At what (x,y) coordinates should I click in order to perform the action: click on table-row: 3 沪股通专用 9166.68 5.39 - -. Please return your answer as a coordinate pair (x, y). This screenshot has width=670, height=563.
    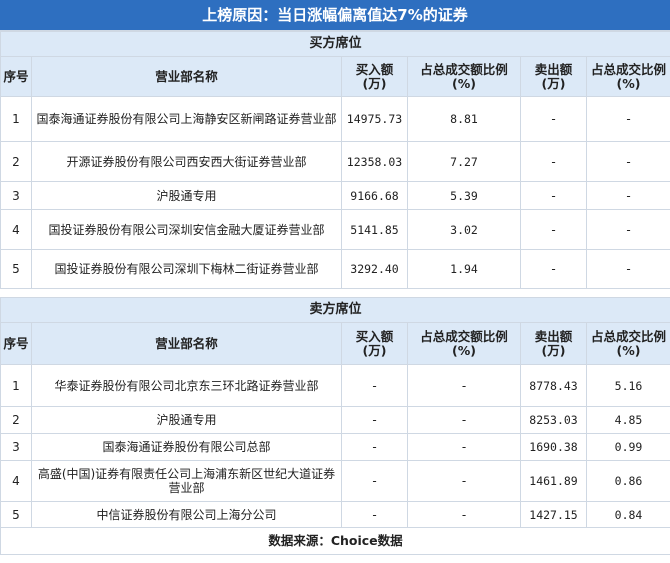
    Looking at the image, I should click on (335, 195).